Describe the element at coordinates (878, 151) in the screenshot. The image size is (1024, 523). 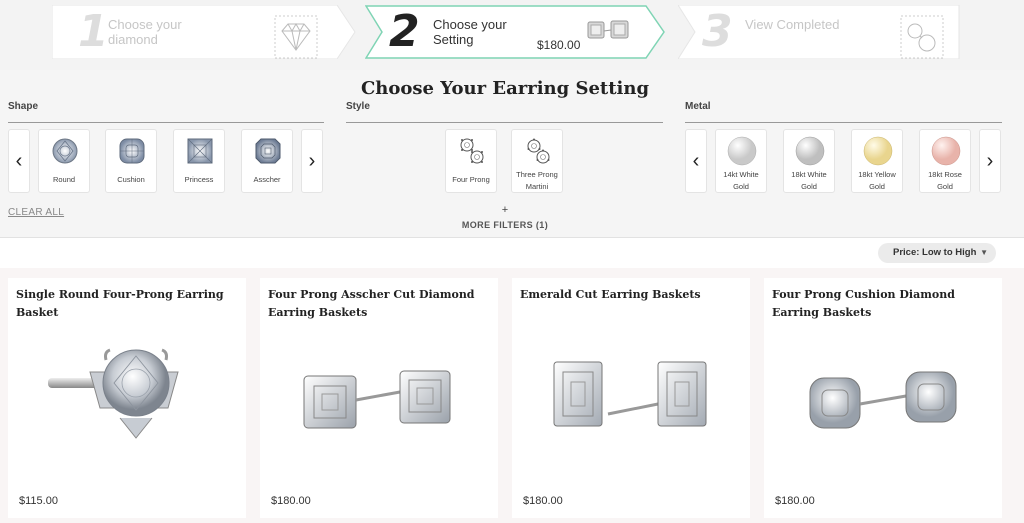
I see `yellow-gold-swatch-icon` at that location.